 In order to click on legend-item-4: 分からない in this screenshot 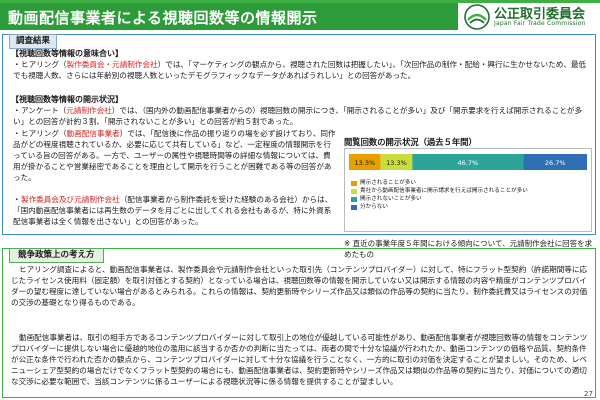, I will do `click(439, 207)`.